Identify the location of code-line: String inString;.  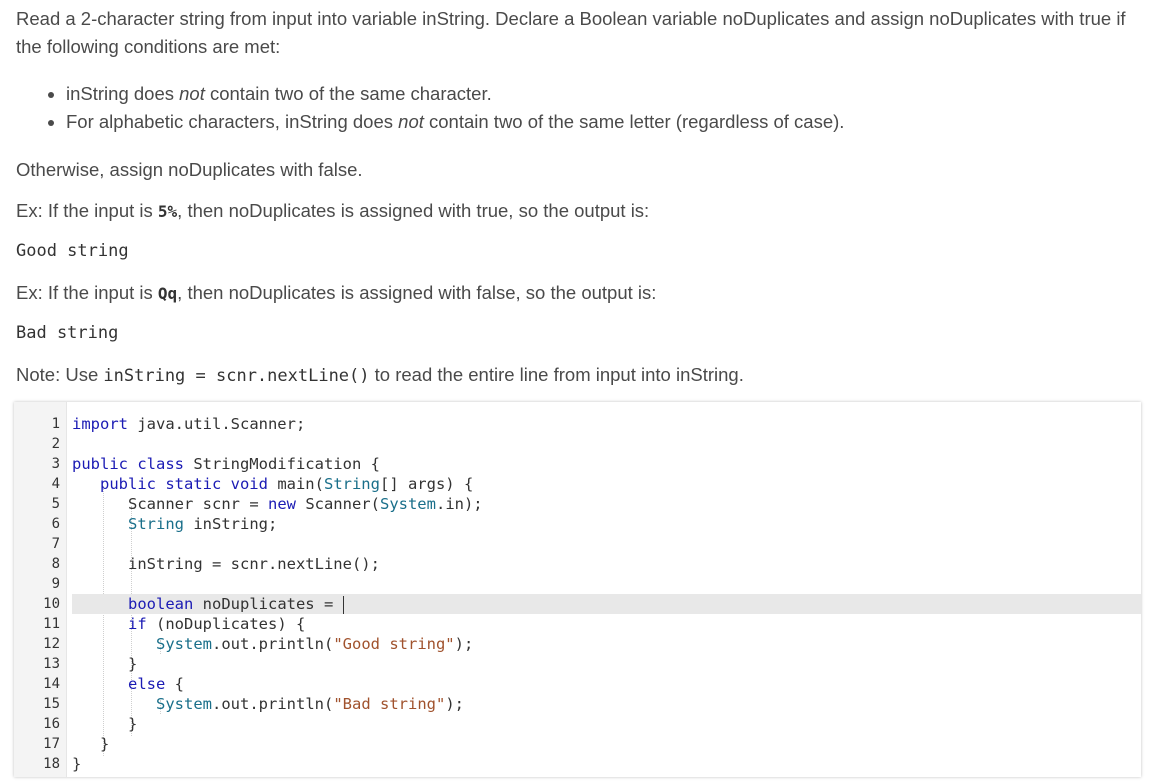
(606, 524).